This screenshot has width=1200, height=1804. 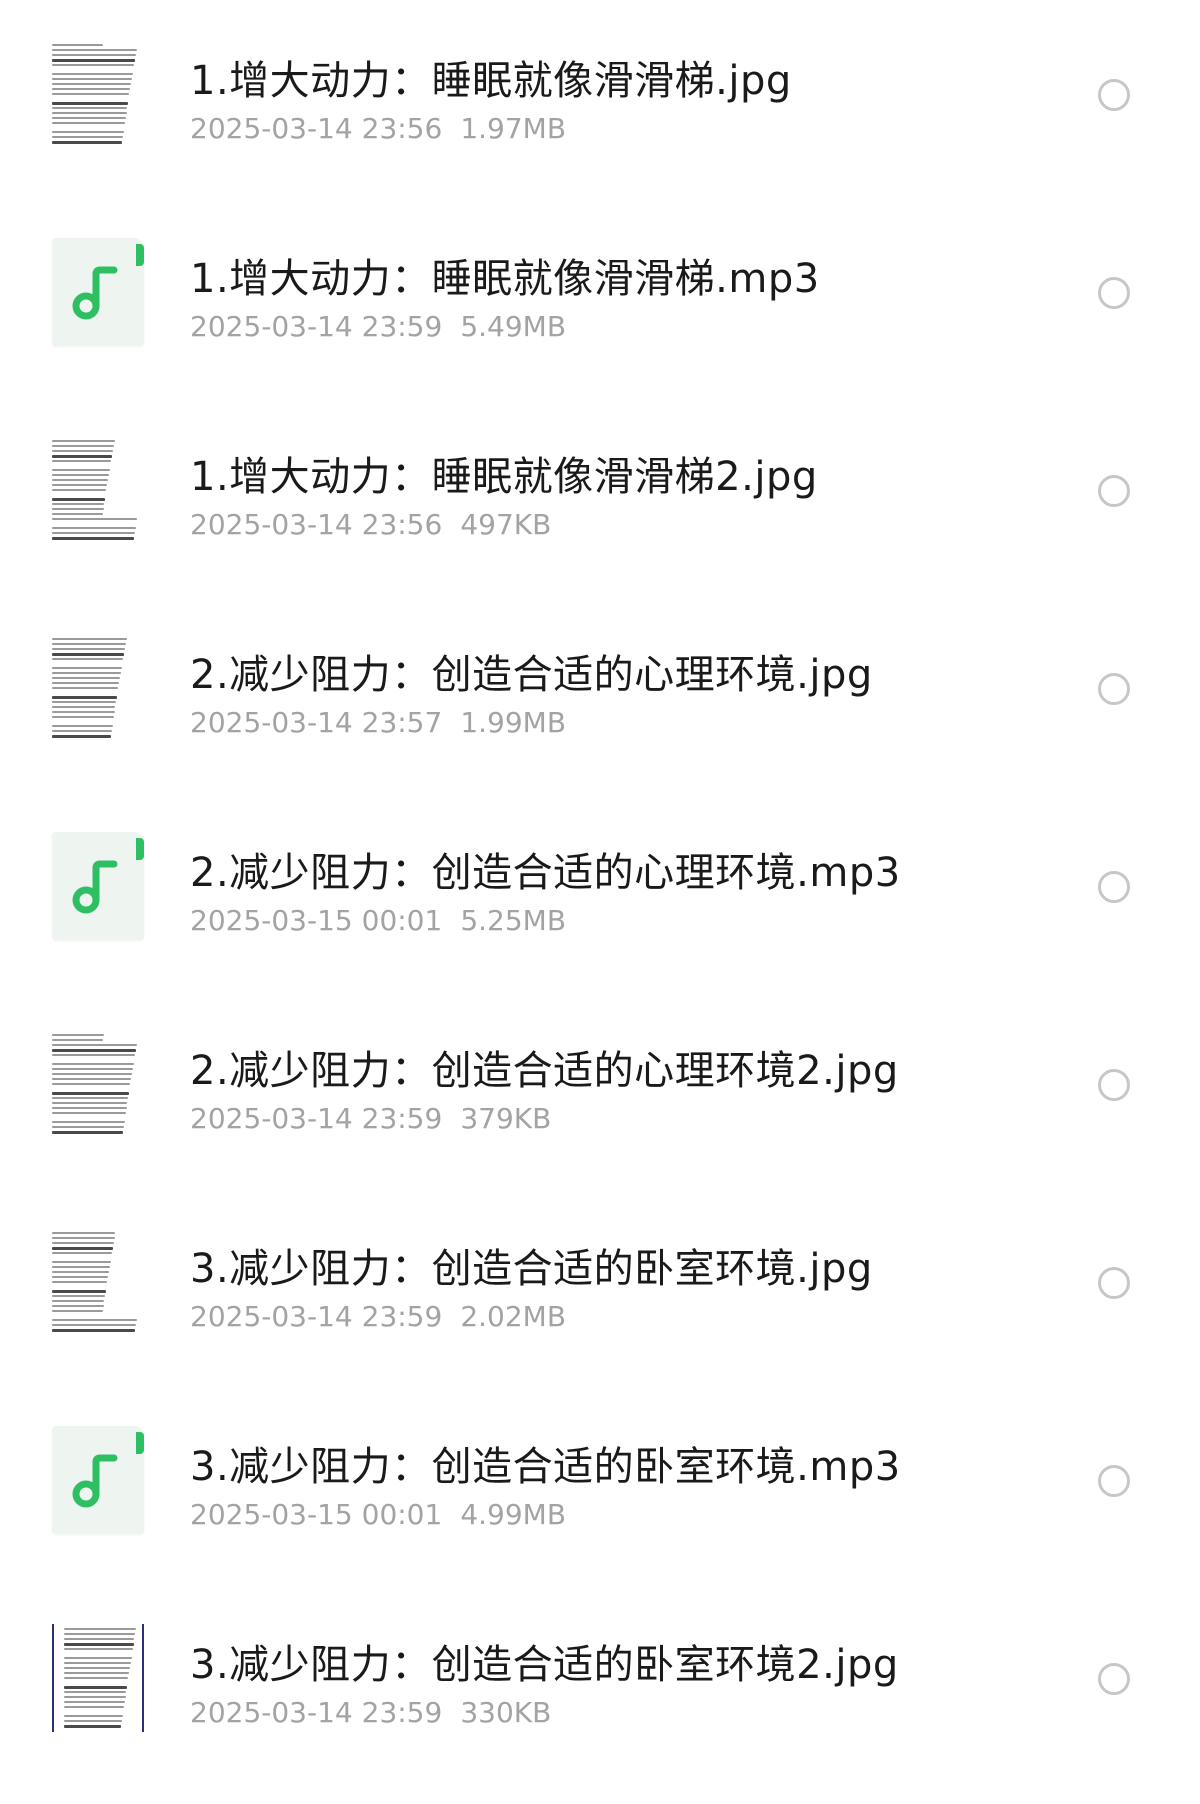 What do you see at coordinates (378, 722) in the screenshot?
I see `file-meta: 2025-03-14 23:57 1.99MB` at bounding box center [378, 722].